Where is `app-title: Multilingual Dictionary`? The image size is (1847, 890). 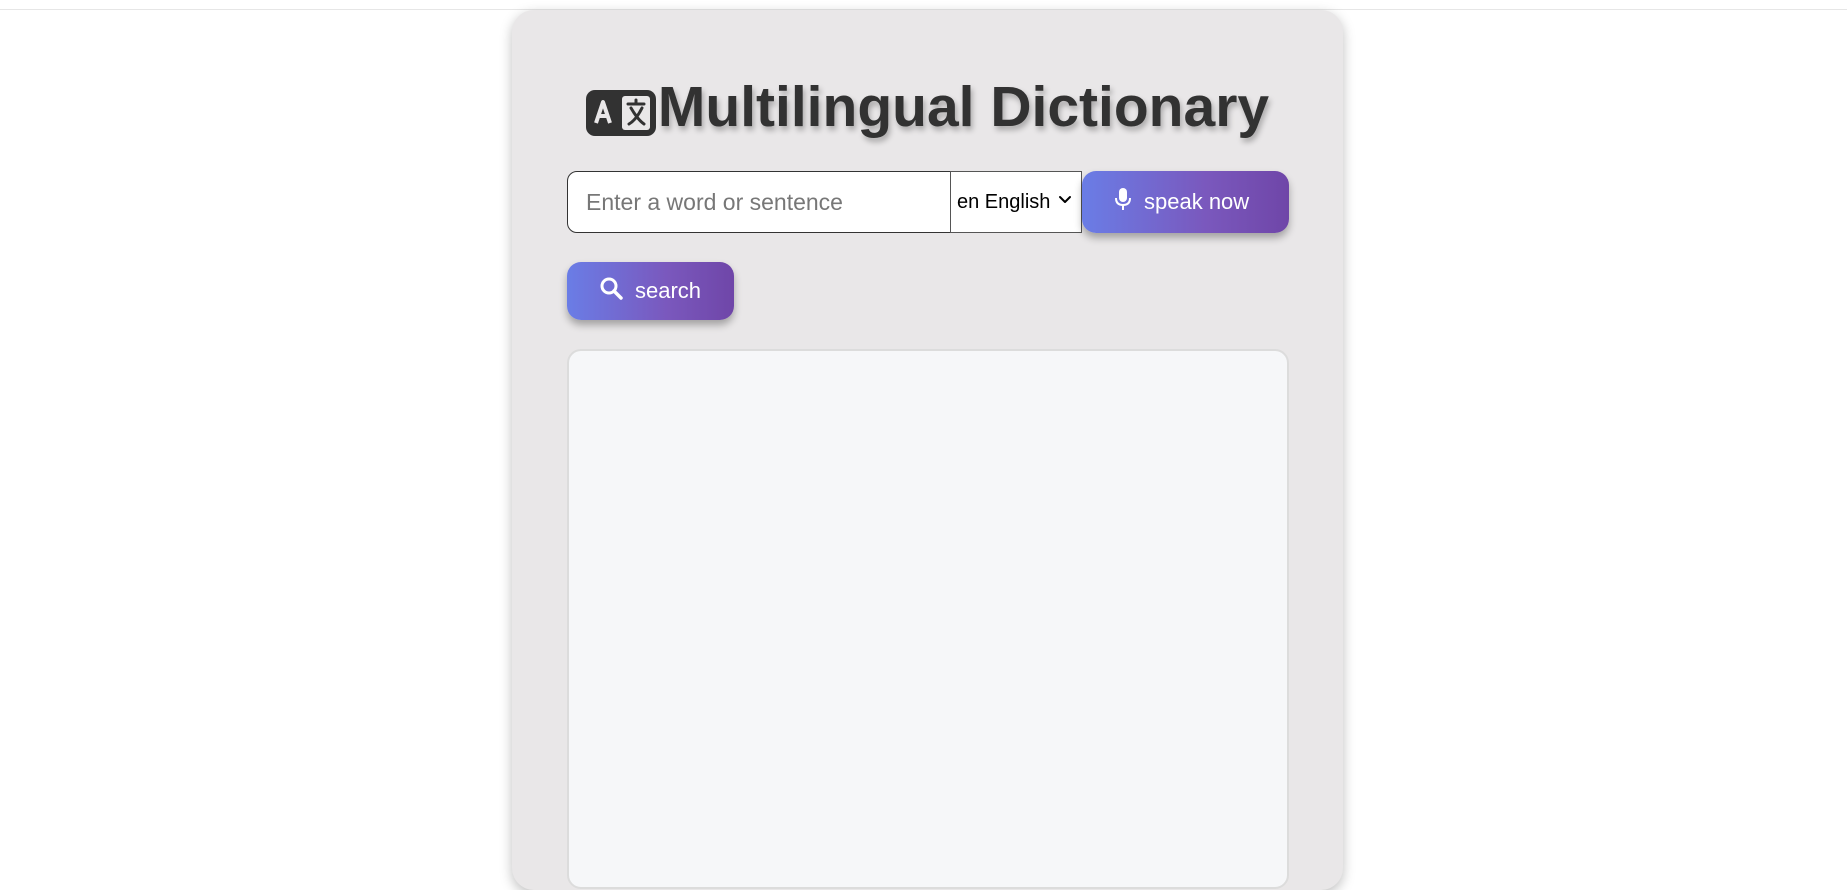
app-title: Multilingual Dictionary is located at coordinates (963, 107).